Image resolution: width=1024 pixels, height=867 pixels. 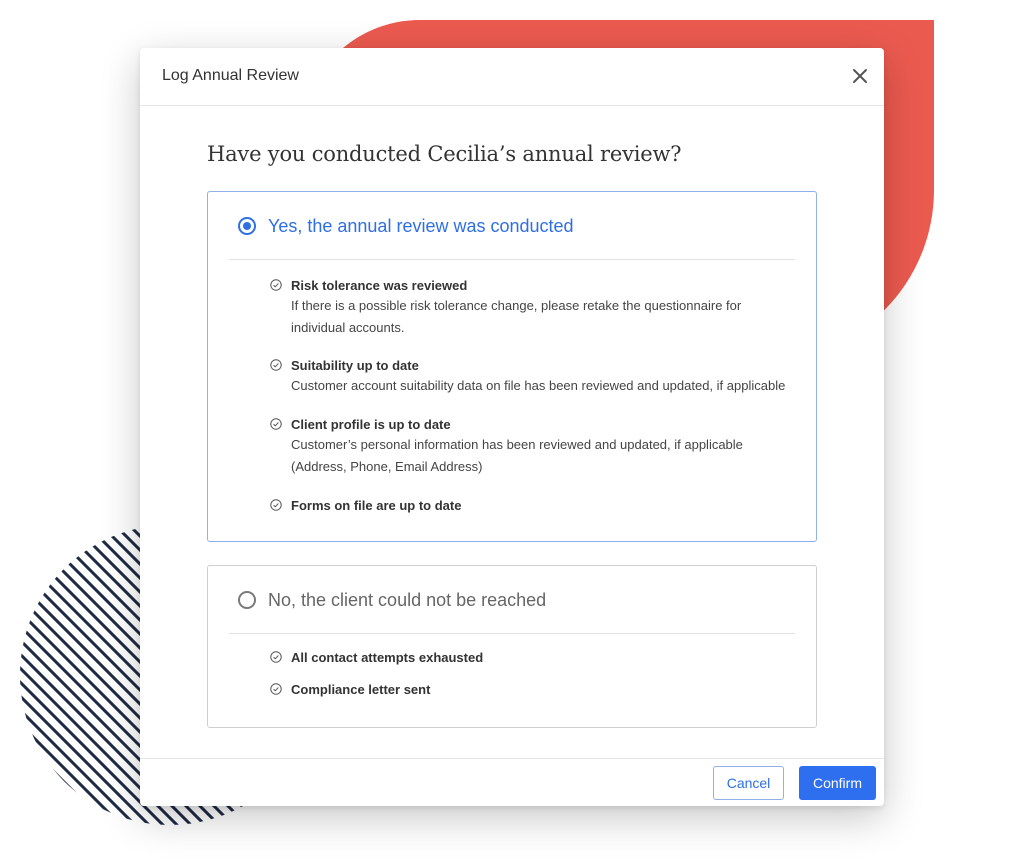 I want to click on modal-title: Log Annual Review, so click(x=230, y=75).